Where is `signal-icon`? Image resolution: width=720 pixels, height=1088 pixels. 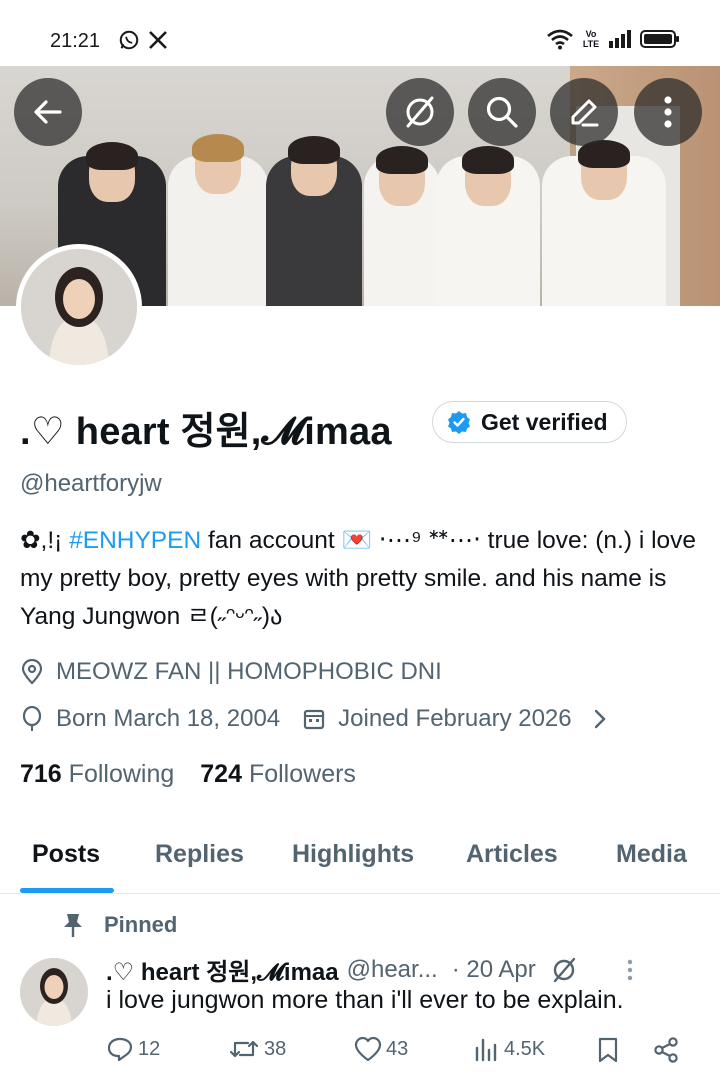 signal-icon is located at coordinates (620, 39).